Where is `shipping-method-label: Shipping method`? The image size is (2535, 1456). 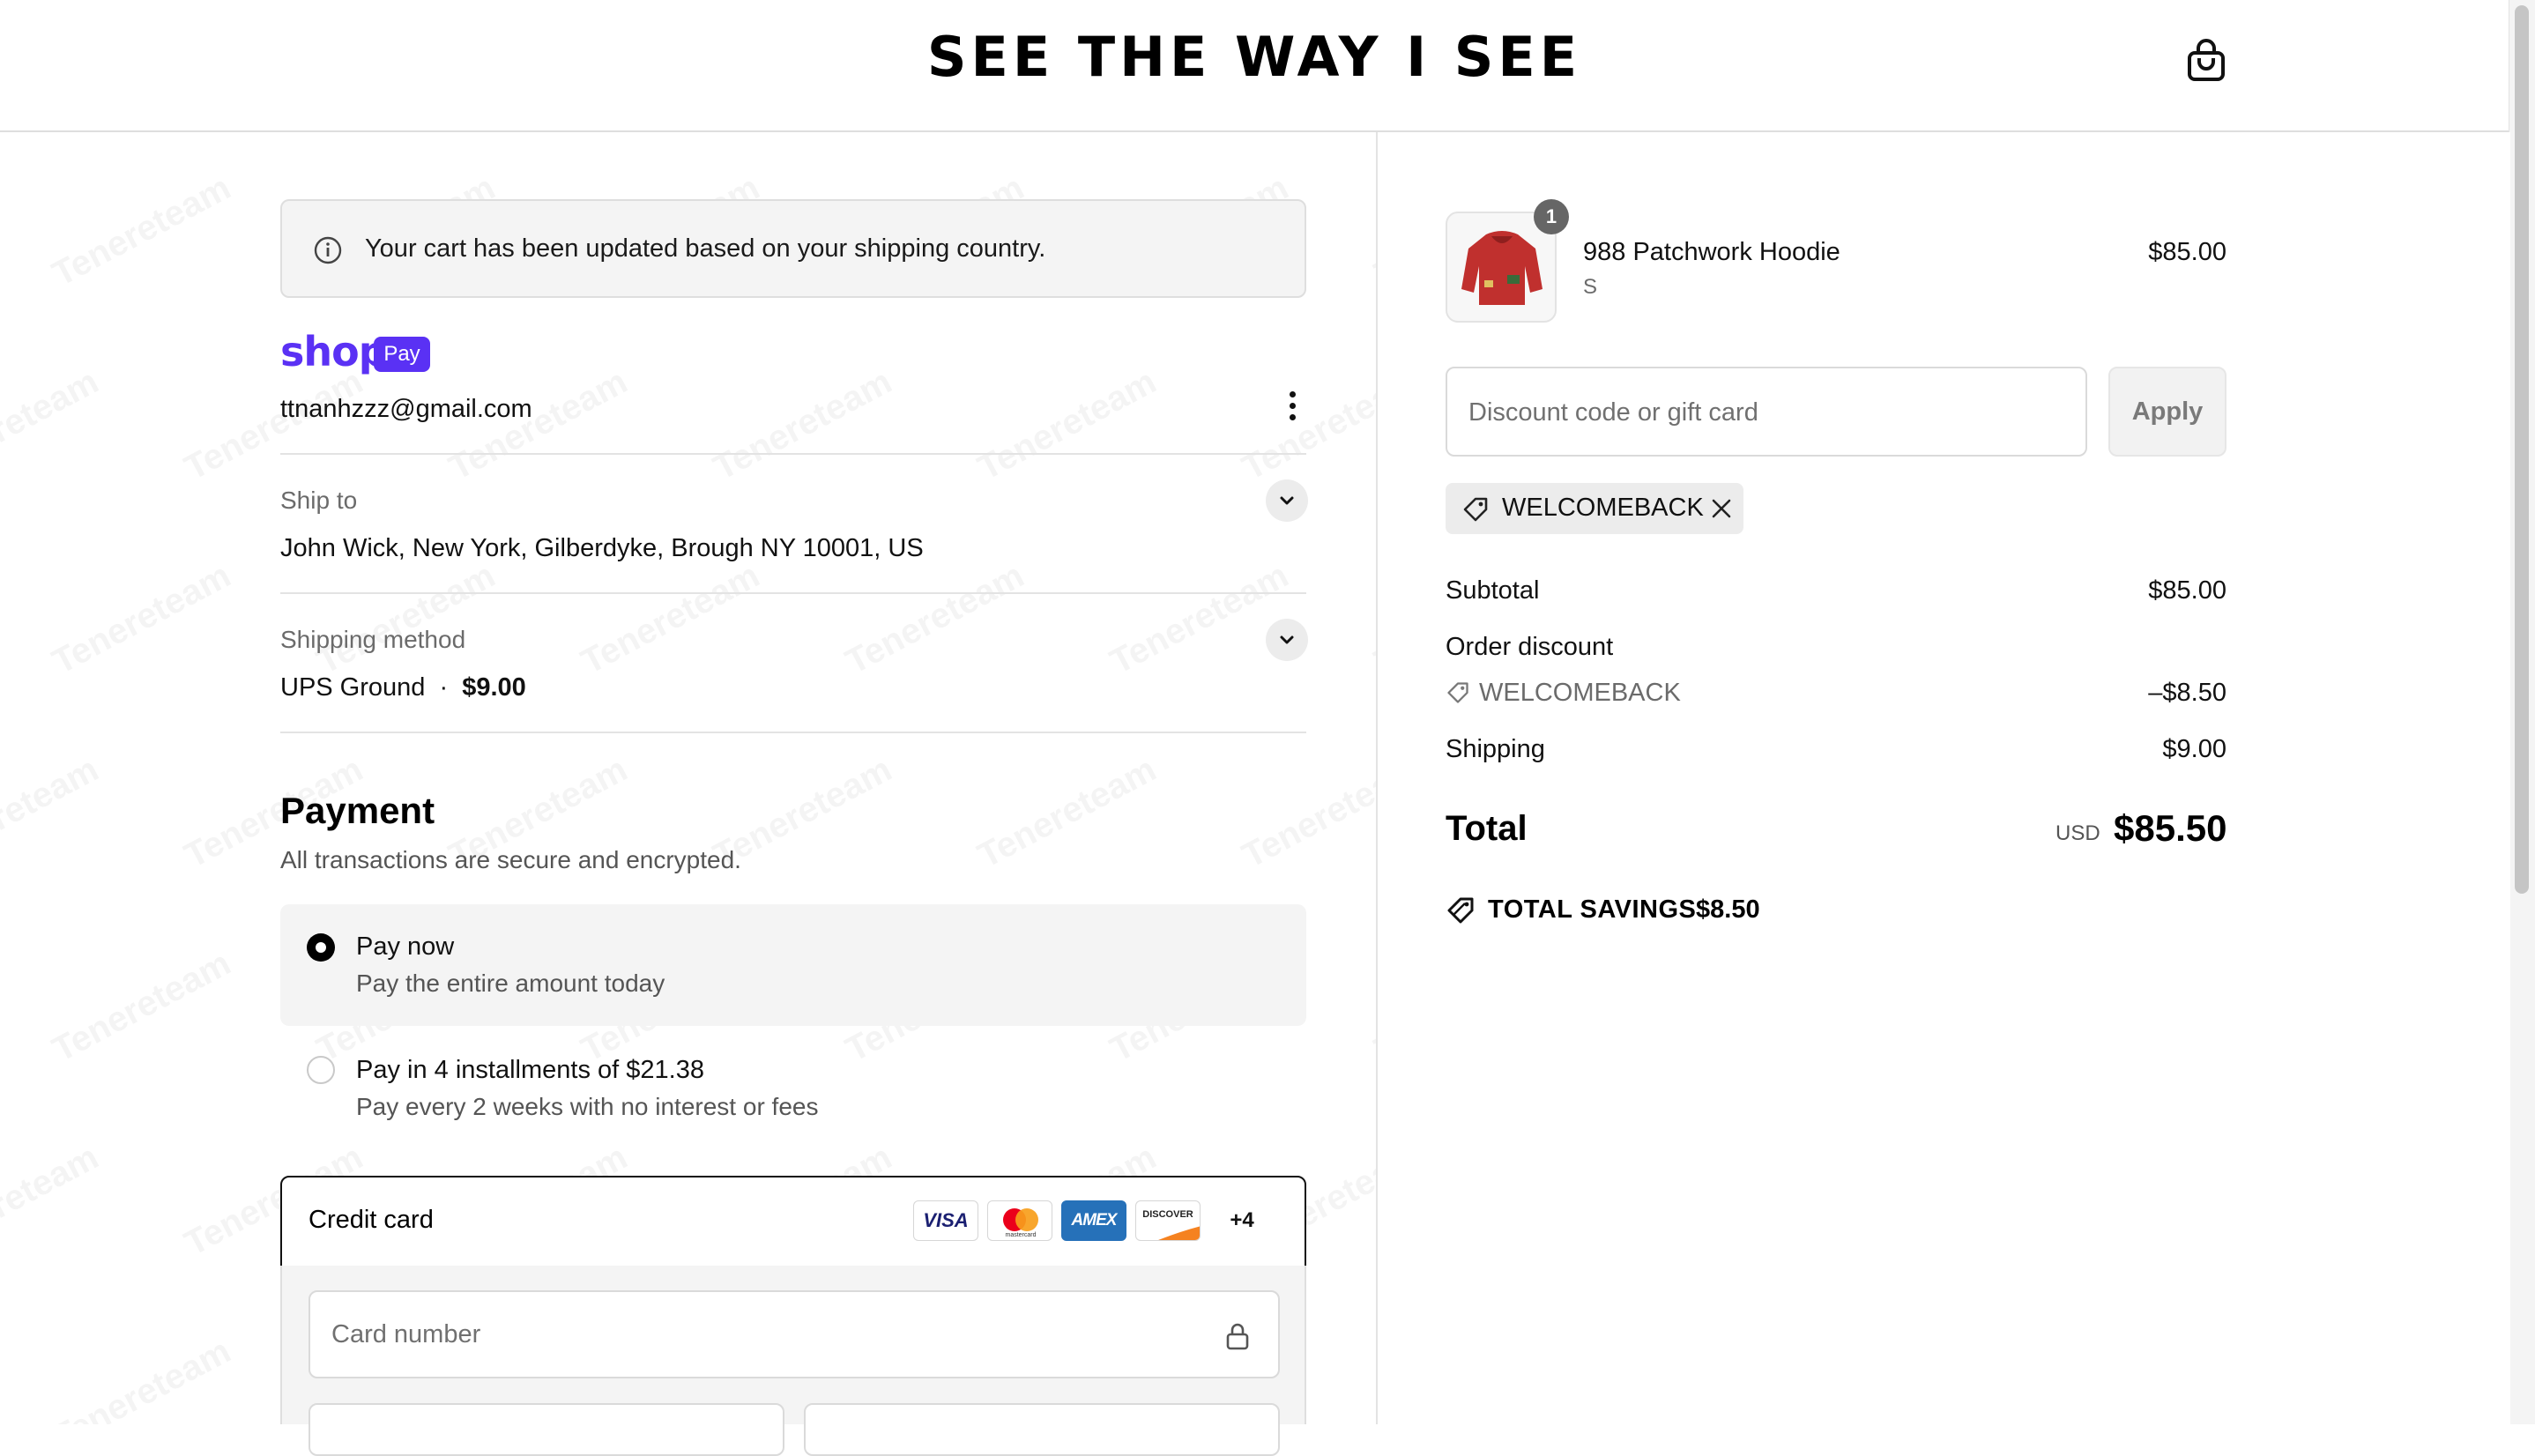
shipping-method-label: Shipping method is located at coordinates (373, 639).